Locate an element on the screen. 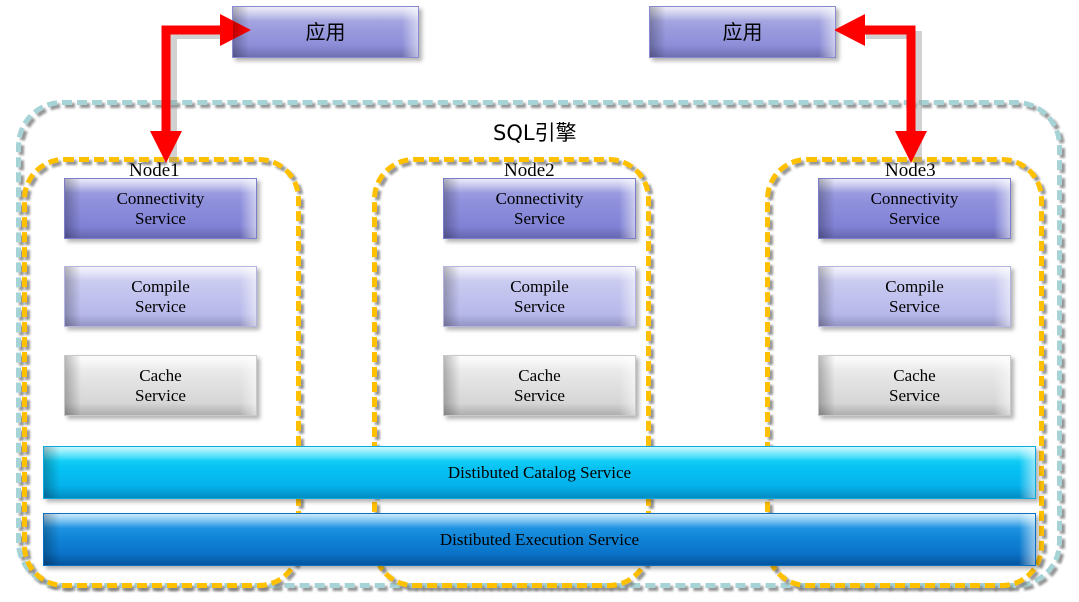  distributed-catalog-service-bar: Distibuted Catalog Service is located at coordinates (539, 472).